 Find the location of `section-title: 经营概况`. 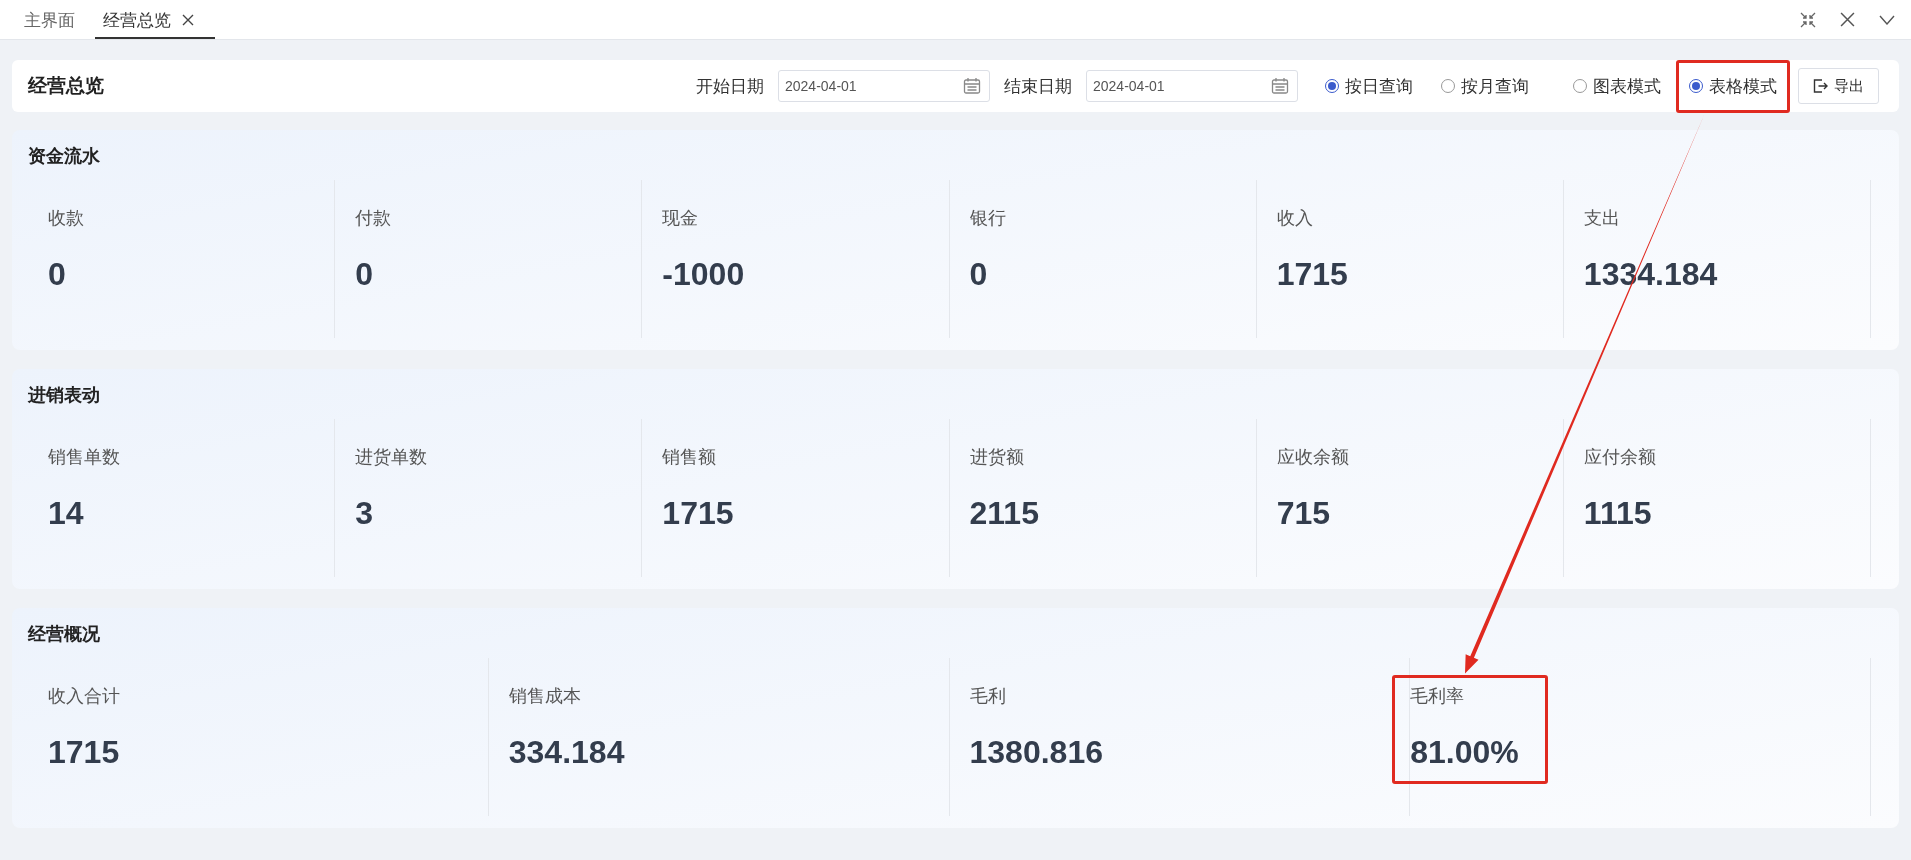

section-title: 经营概况 is located at coordinates (64, 634).